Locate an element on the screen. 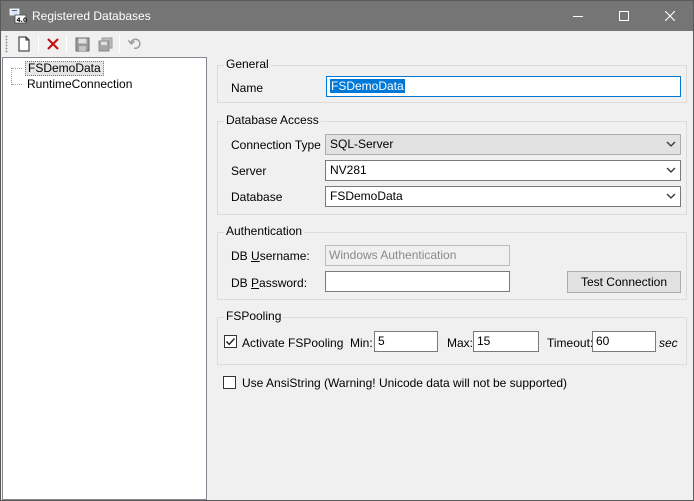 This screenshot has height=501, width=694. min-label: Min: is located at coordinates (361, 343).